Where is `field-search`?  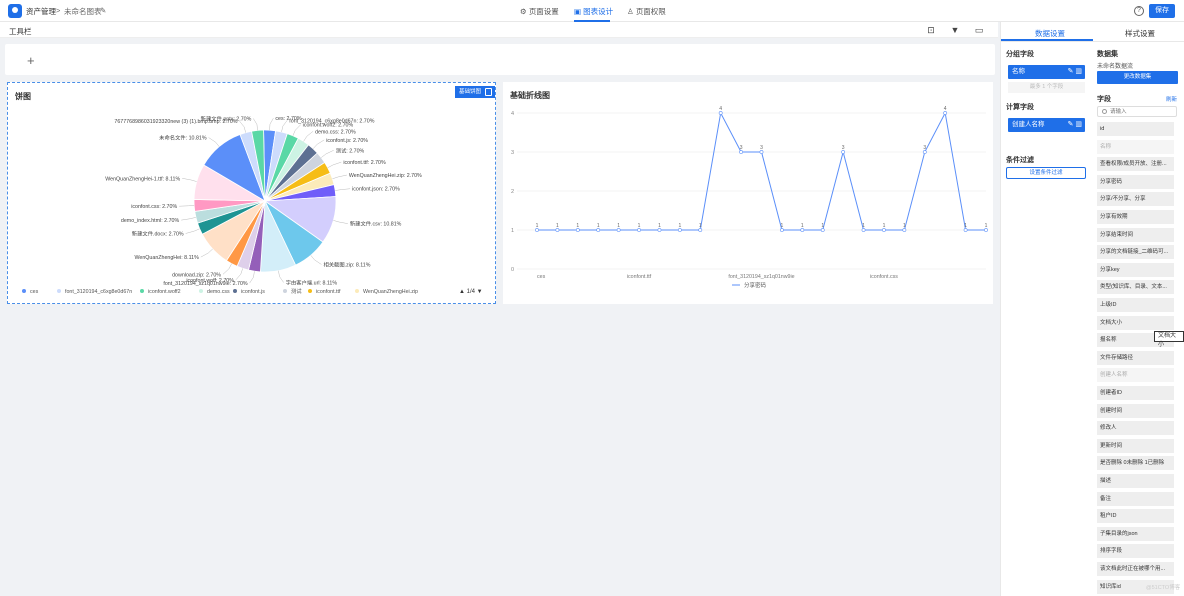 field-search is located at coordinates (1137, 111).